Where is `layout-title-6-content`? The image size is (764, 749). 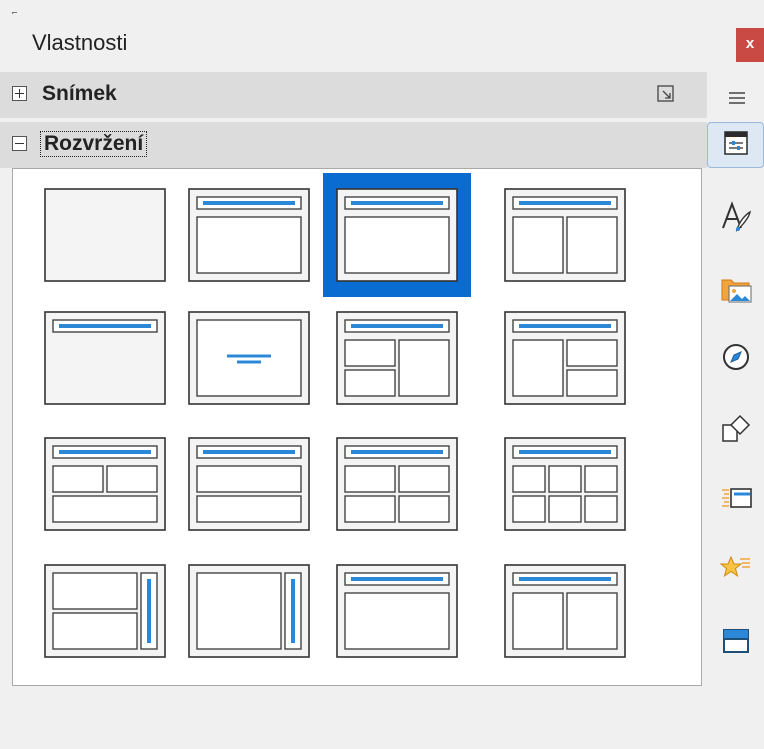
layout-title-6-content is located at coordinates (565, 484).